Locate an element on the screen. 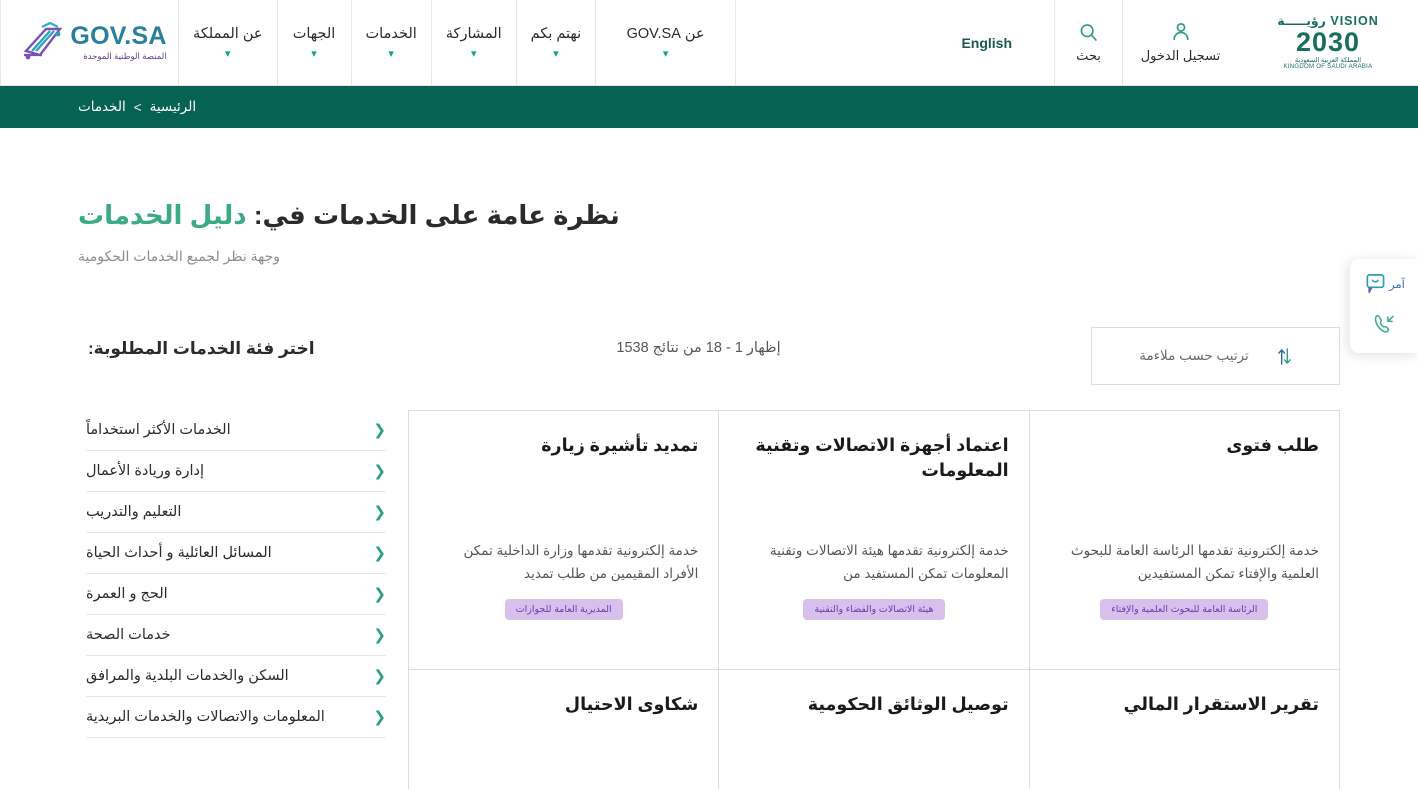  nav-item-participation: المشاركة ▾ is located at coordinates (473, 42).